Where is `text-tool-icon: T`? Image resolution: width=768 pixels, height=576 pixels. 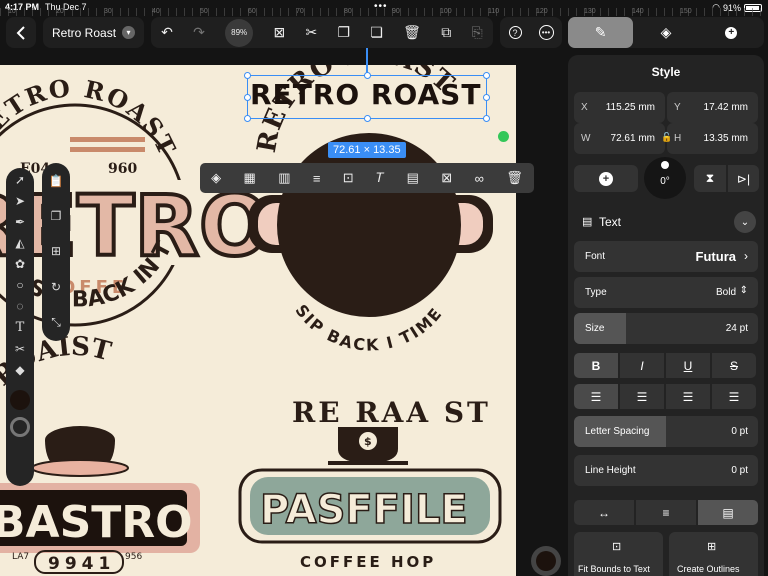
text-tool-icon: T is located at coordinates (20, 327).